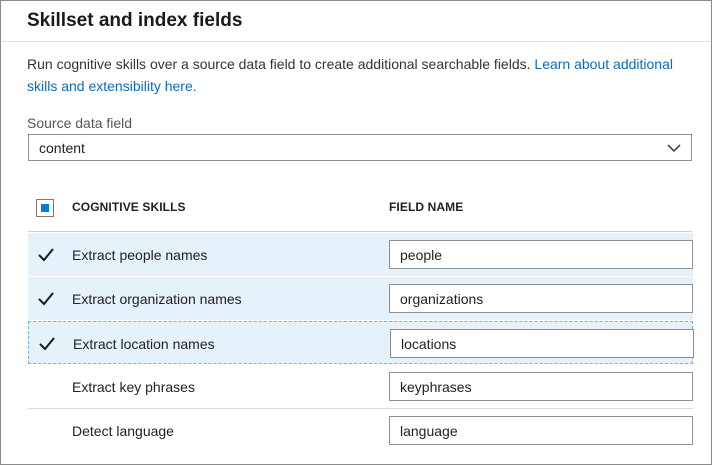  What do you see at coordinates (140, 255) in the screenshot?
I see `skill-label: Extract people names` at bounding box center [140, 255].